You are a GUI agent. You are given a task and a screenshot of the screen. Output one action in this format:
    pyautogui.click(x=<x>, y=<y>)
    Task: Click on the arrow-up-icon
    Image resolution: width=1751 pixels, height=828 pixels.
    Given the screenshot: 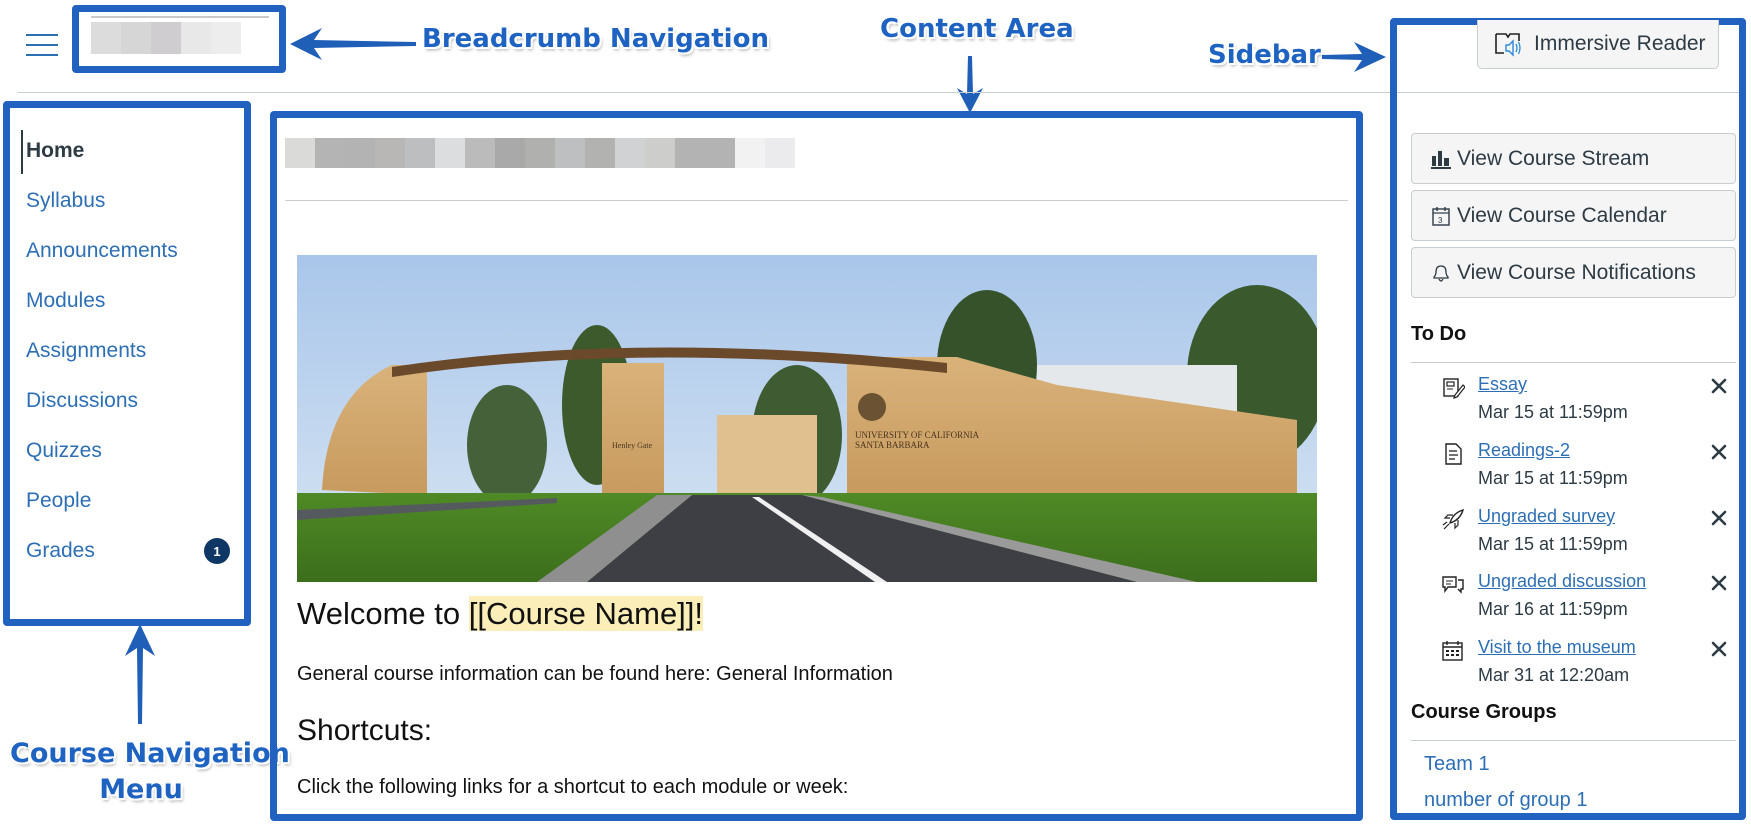 What is the action you would take?
    pyautogui.click(x=140, y=674)
    